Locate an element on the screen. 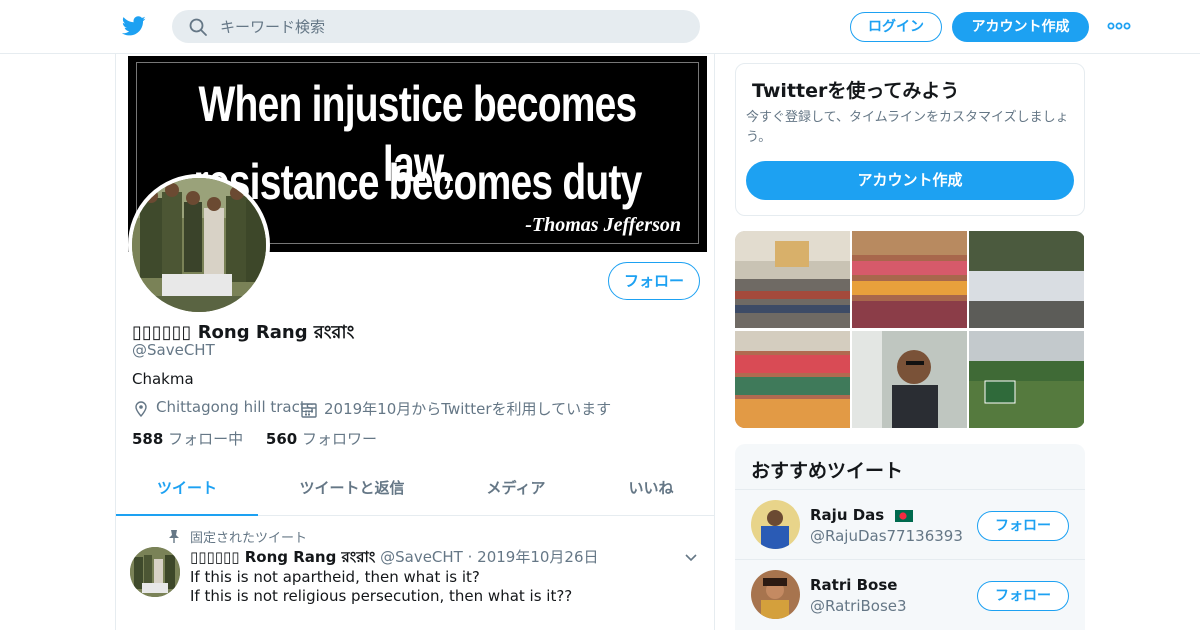 This screenshot has height=630, width=1200. profile-tabs: ツイート ツイートと返信 メディア いいね is located at coordinates (415, 492).